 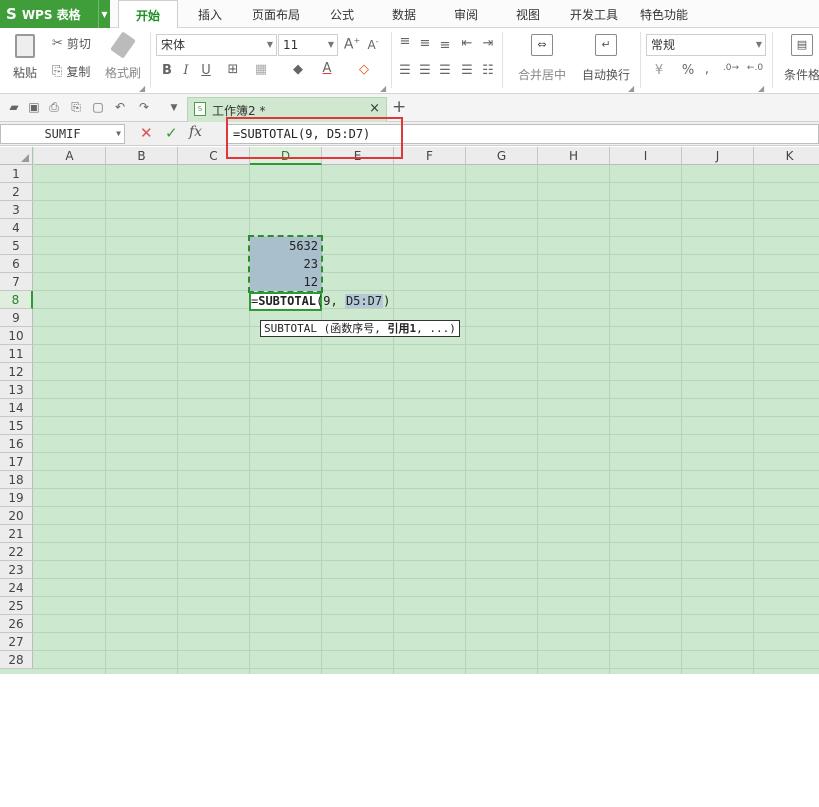 I want to click on row-header-19: 19, so click(x=16, y=498).